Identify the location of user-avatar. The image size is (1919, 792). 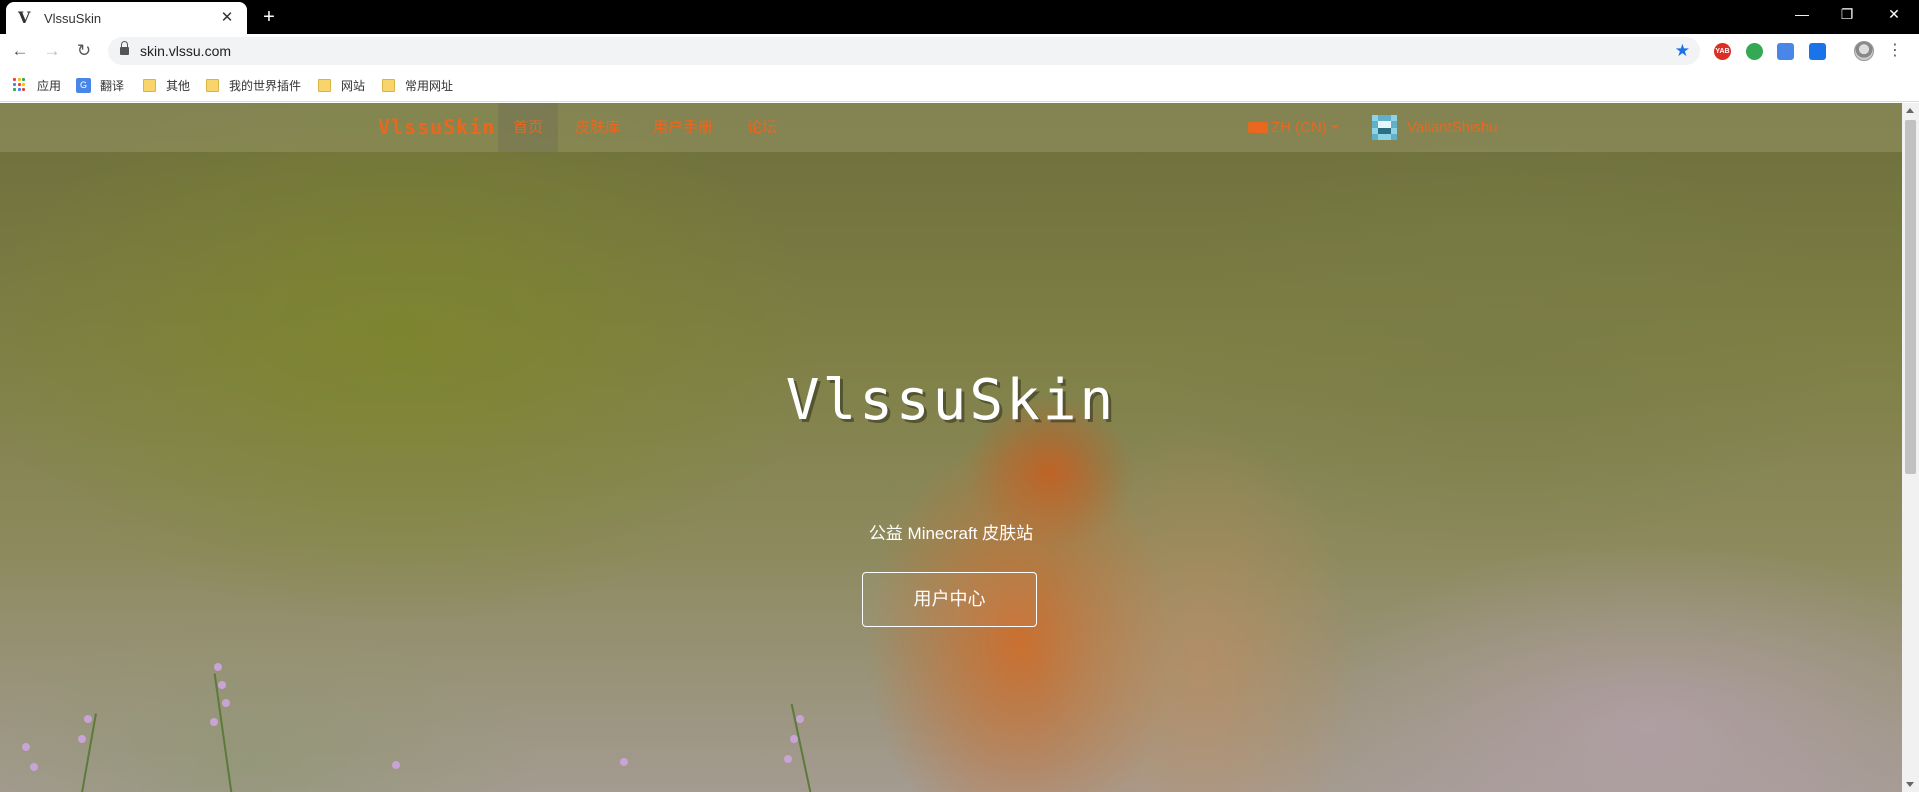
(1384, 127).